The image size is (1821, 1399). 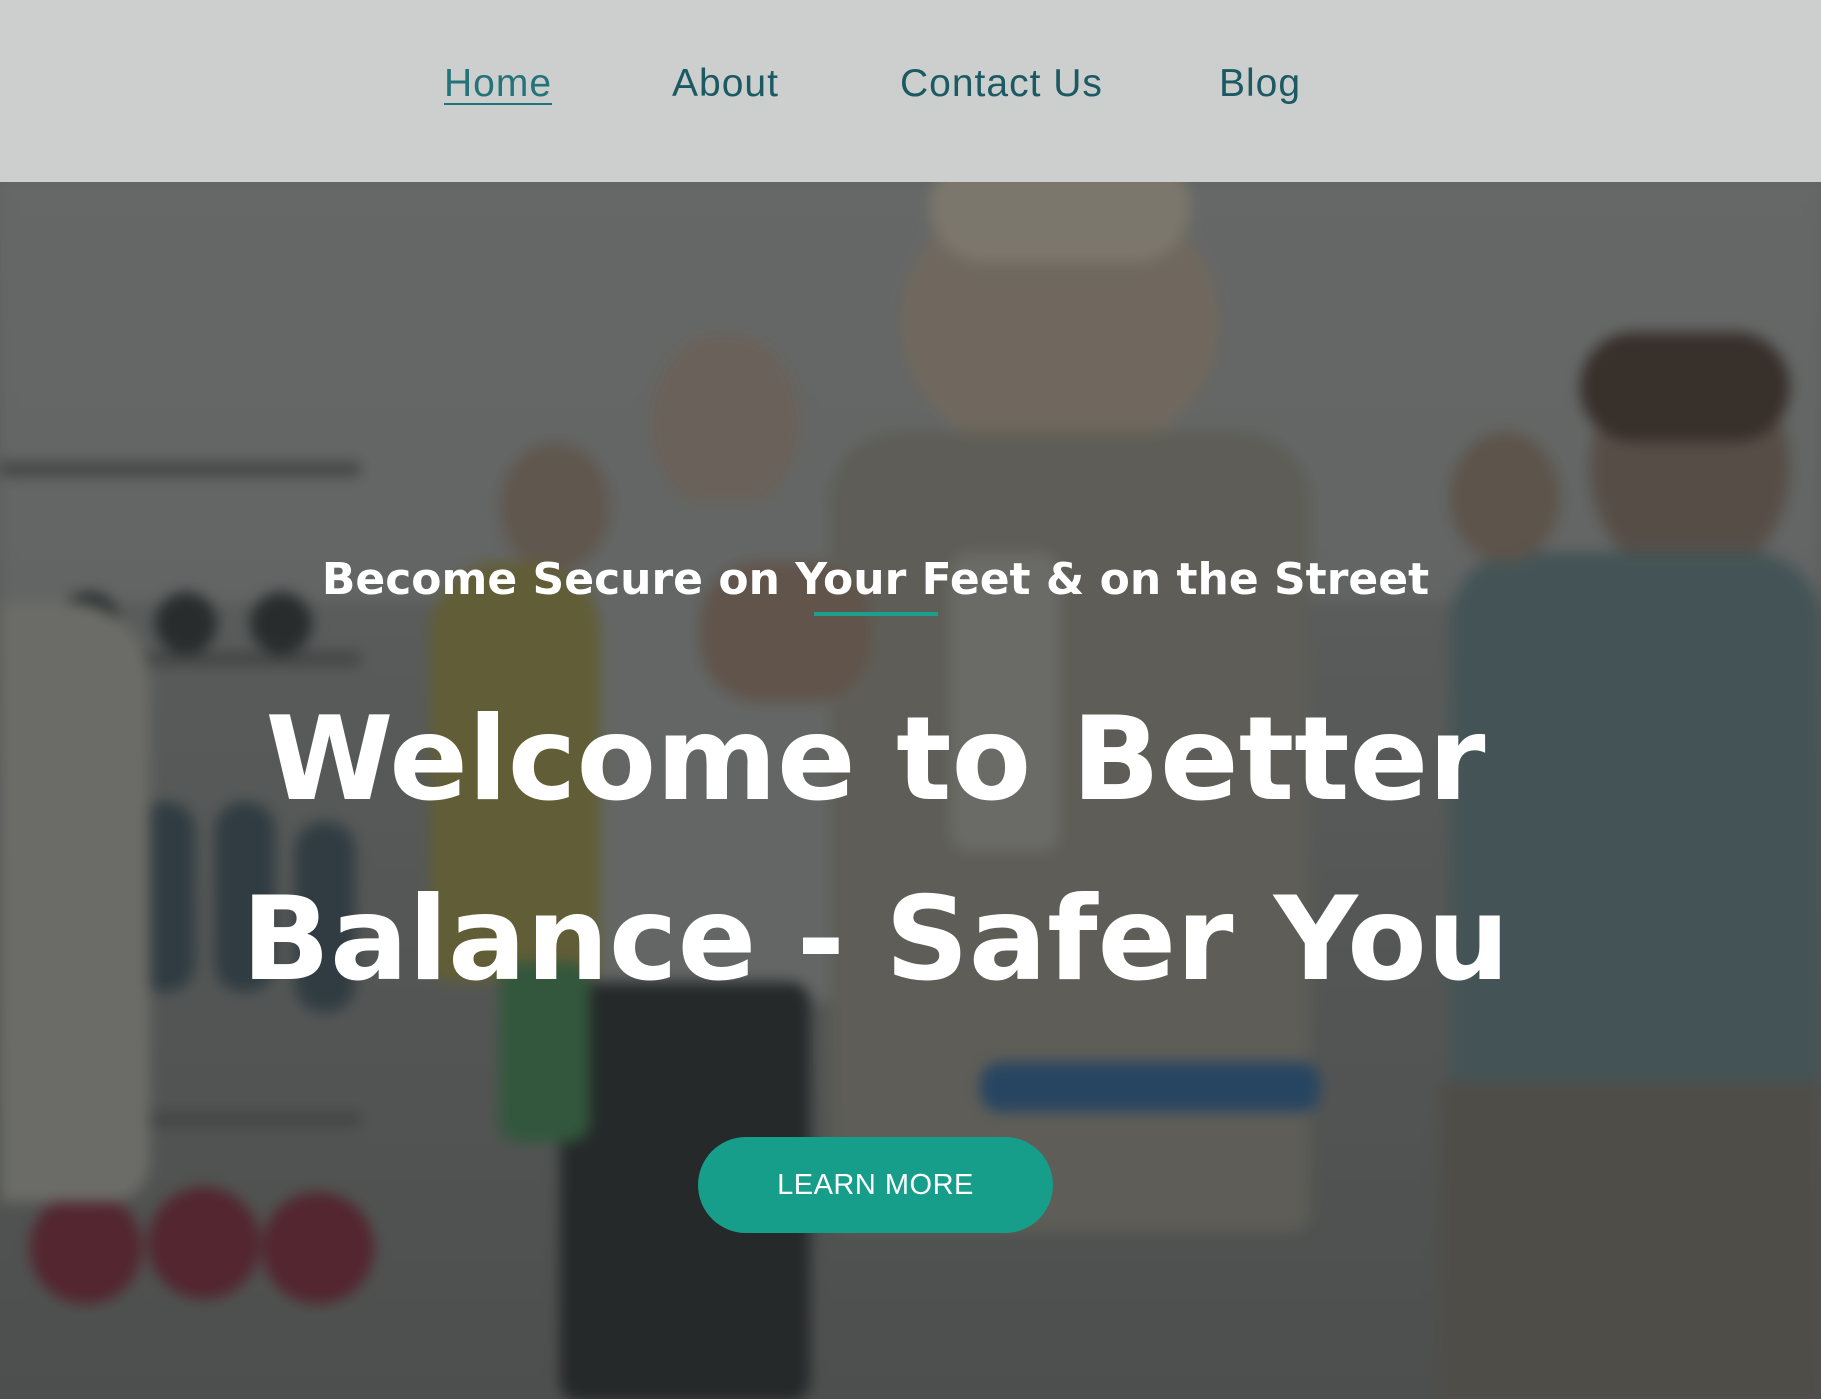 I want to click on top-navigation: Home About Contact Us Blog, so click(x=910, y=91).